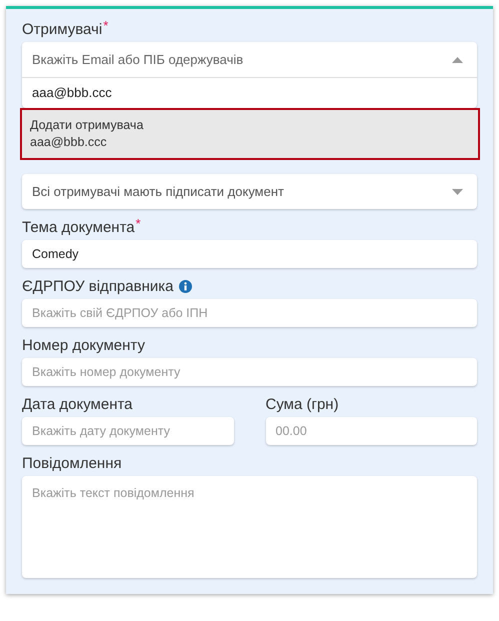 The width and height of the screenshot is (499, 621). I want to click on dropdown-menu-option: Додати отримувача aaa@bbb.ccc, so click(250, 134).